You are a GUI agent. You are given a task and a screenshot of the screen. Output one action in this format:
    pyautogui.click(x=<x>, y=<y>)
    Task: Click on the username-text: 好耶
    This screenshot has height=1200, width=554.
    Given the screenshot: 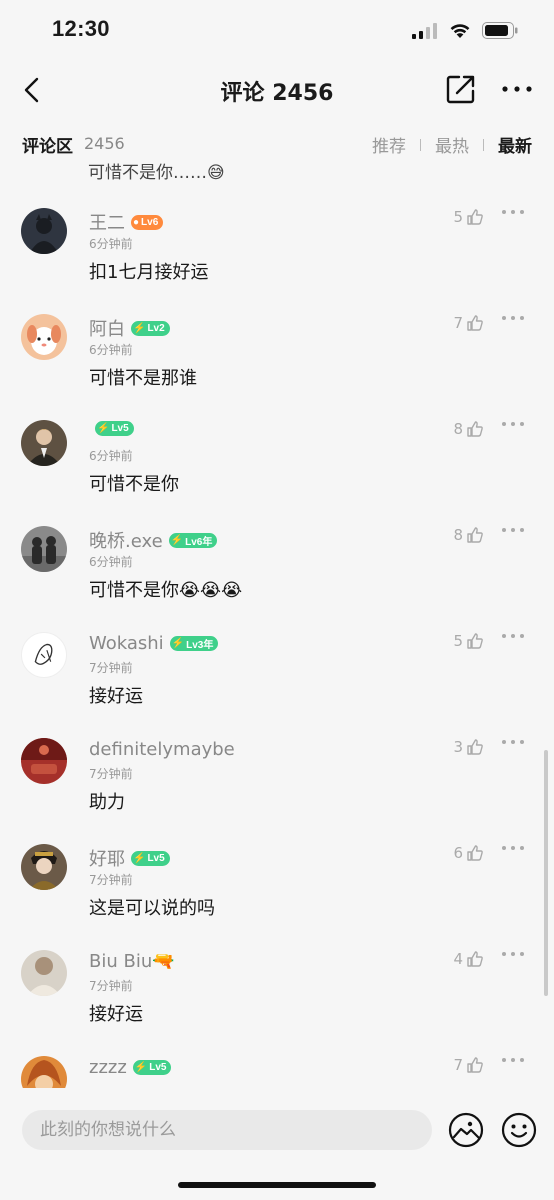 What is the action you would take?
    pyautogui.click(x=107, y=859)
    